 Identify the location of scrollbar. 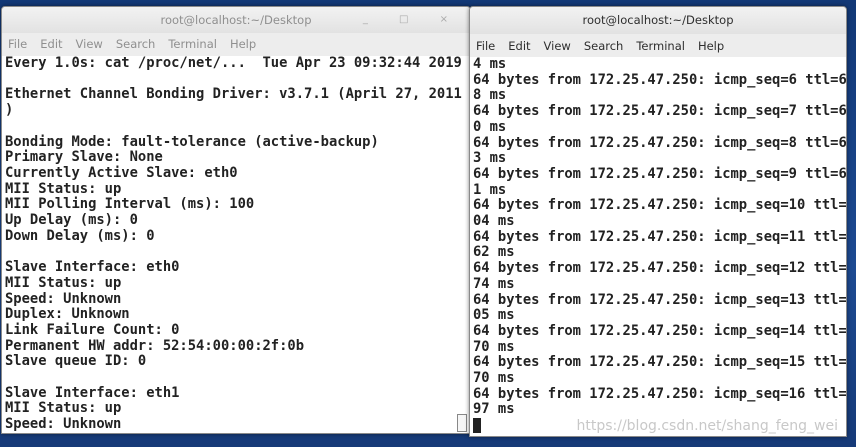
(462, 423).